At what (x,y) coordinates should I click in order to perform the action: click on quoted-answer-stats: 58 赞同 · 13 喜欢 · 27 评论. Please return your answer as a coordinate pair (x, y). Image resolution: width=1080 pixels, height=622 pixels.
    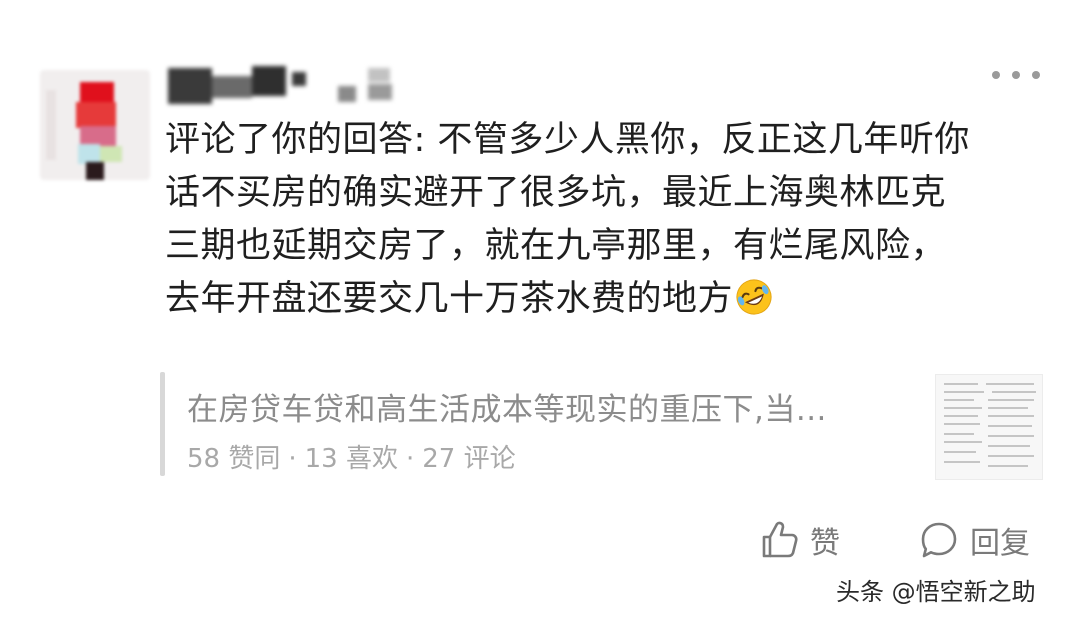
    Looking at the image, I should click on (351, 456).